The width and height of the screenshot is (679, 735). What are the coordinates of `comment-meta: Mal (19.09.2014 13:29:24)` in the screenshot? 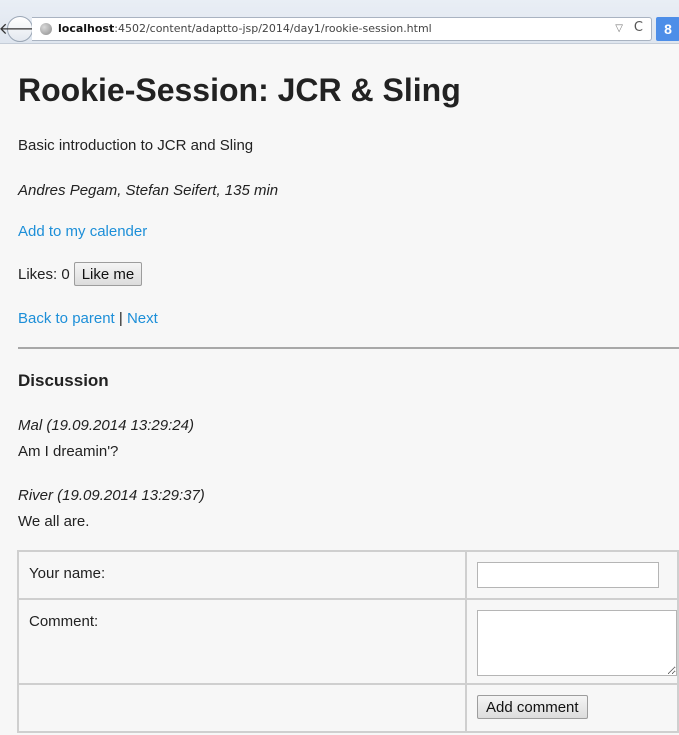 It's located at (106, 425).